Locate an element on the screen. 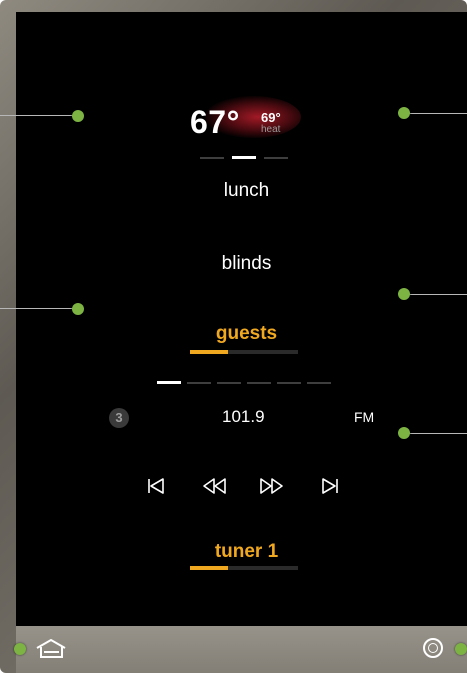 The width and height of the screenshot is (467, 673). rewind-icon is located at coordinates (214, 486).